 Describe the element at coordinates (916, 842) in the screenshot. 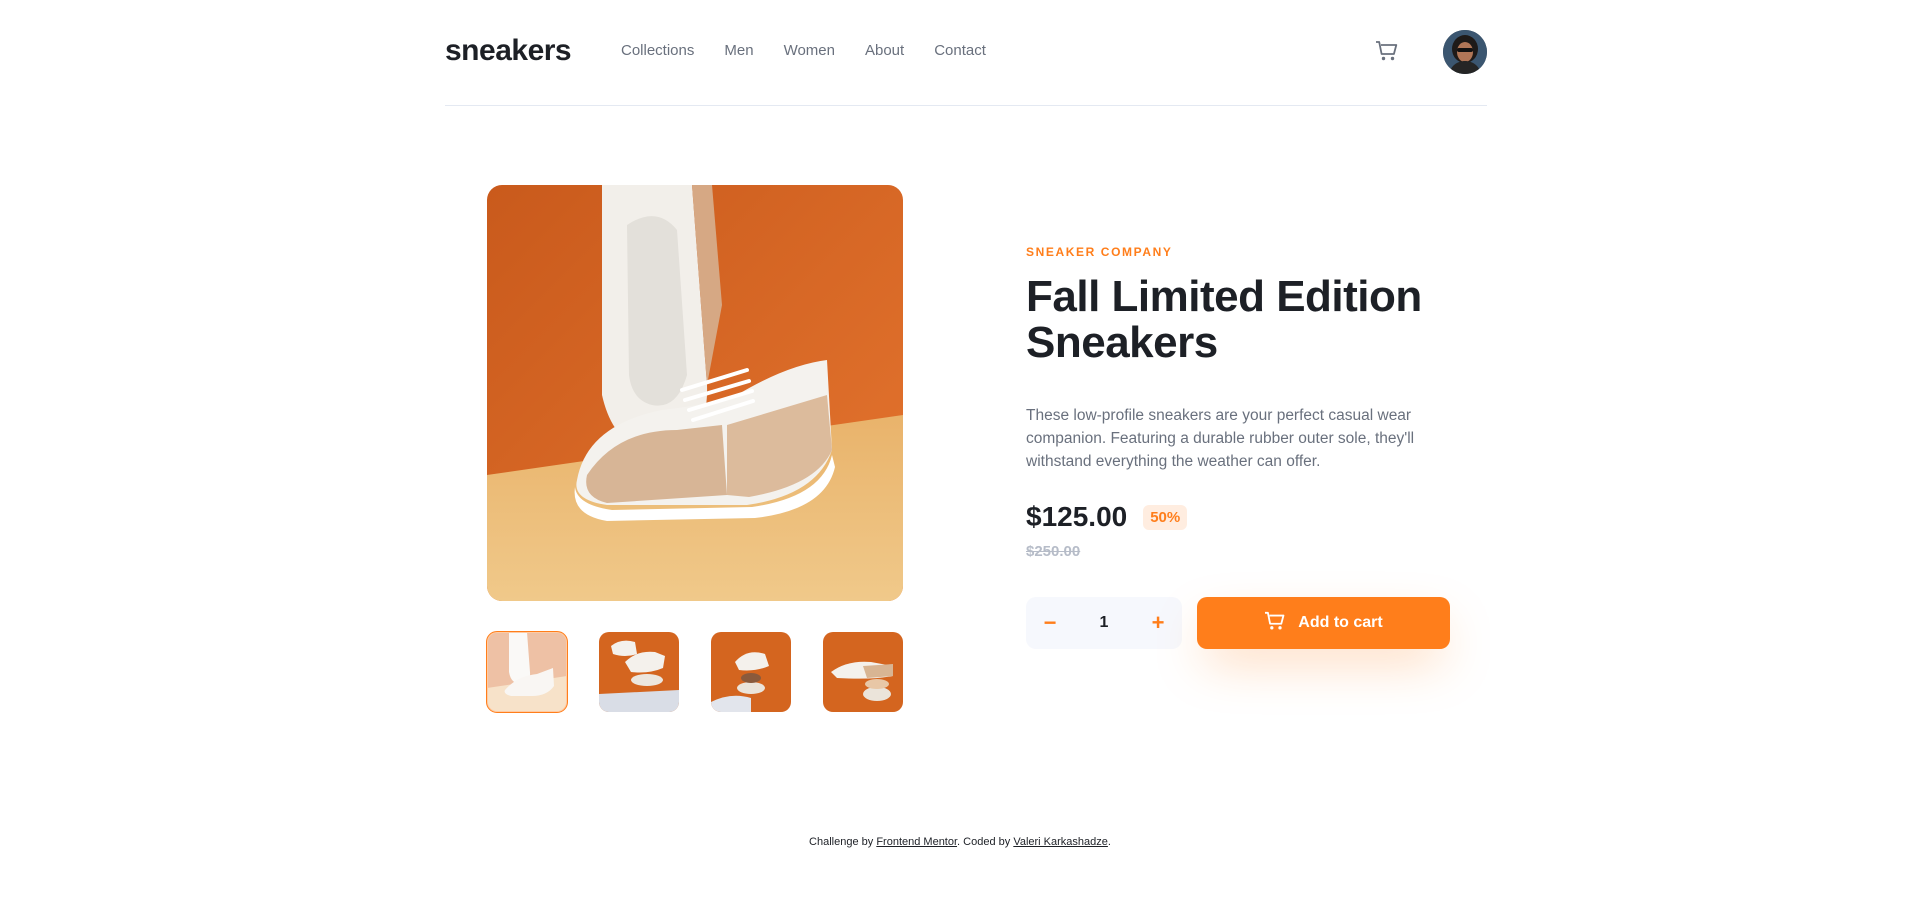

I see `frontend-mentor-link: Frontend Mentor` at that location.